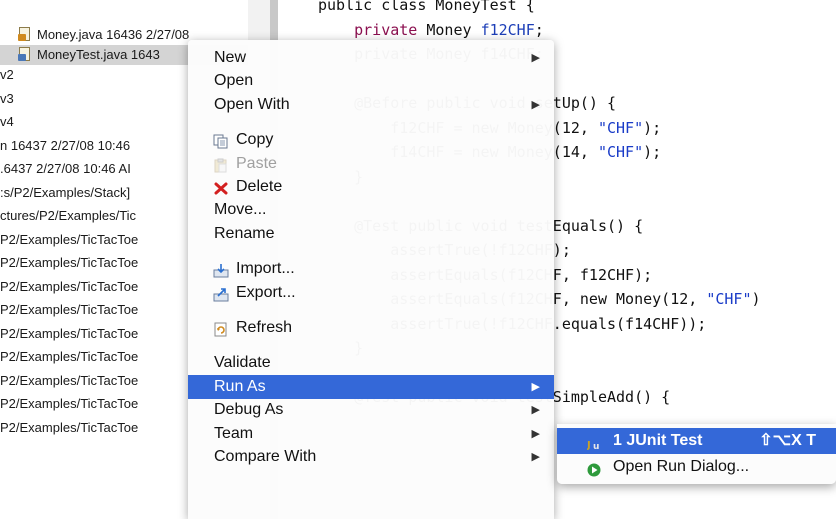 The height and width of the screenshot is (519, 836). What do you see at coordinates (595, 468) in the screenshot?
I see `run-icon` at bounding box center [595, 468].